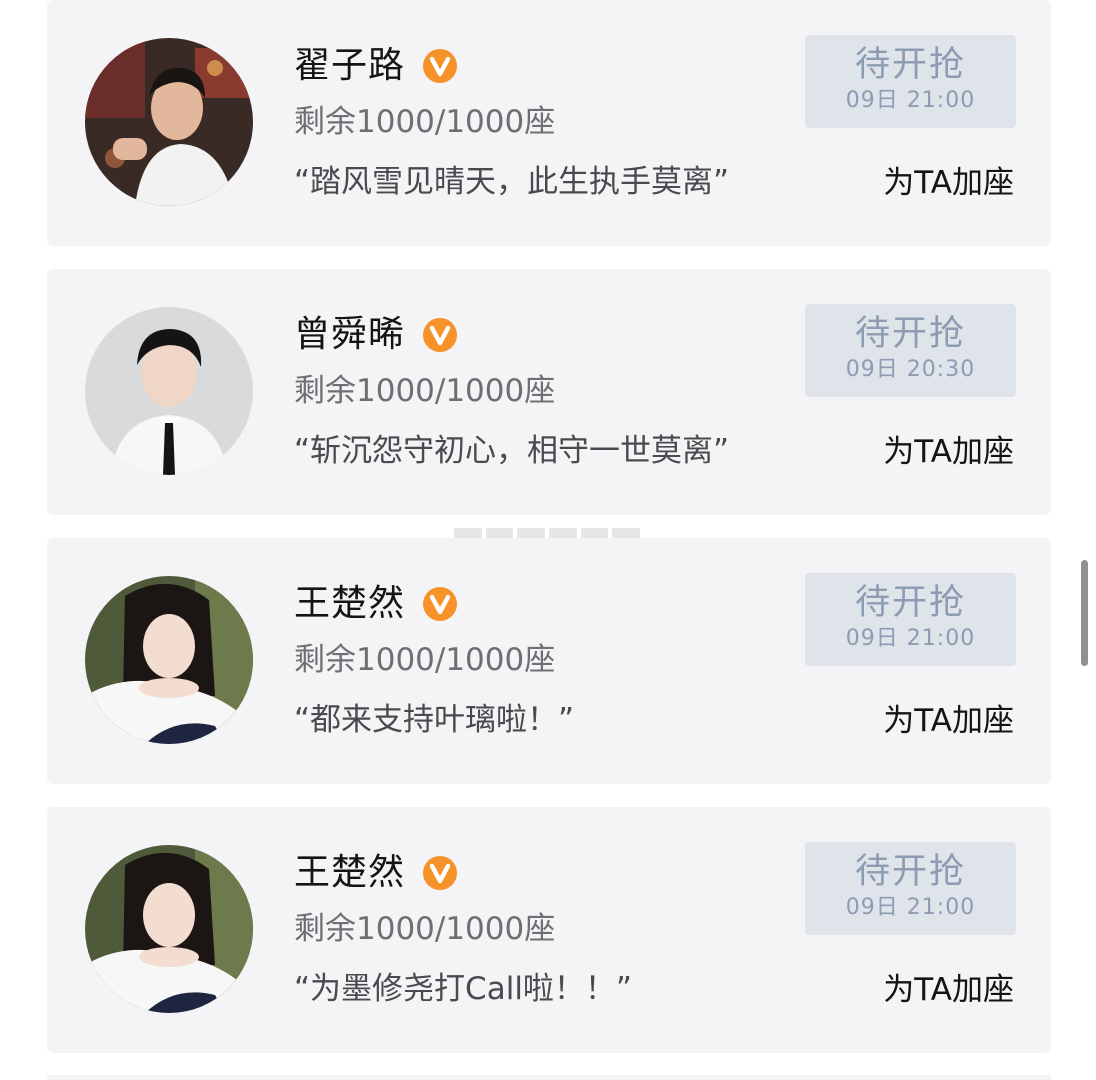 Image resolution: width=1096 pixels, height=1080 pixels. What do you see at coordinates (434, 720) in the screenshot?
I see `slogan-text: “都来支持叶璃啦！”` at bounding box center [434, 720].